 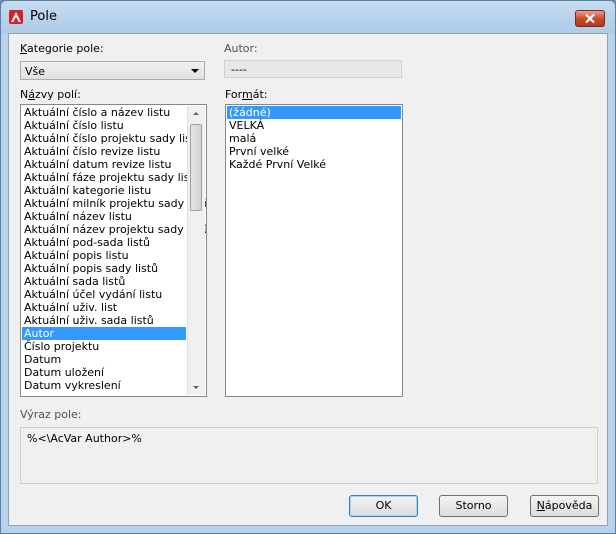 What do you see at coordinates (112, 138) in the screenshot?
I see `list-item: Aktuální číslo projektu sady listů` at bounding box center [112, 138].